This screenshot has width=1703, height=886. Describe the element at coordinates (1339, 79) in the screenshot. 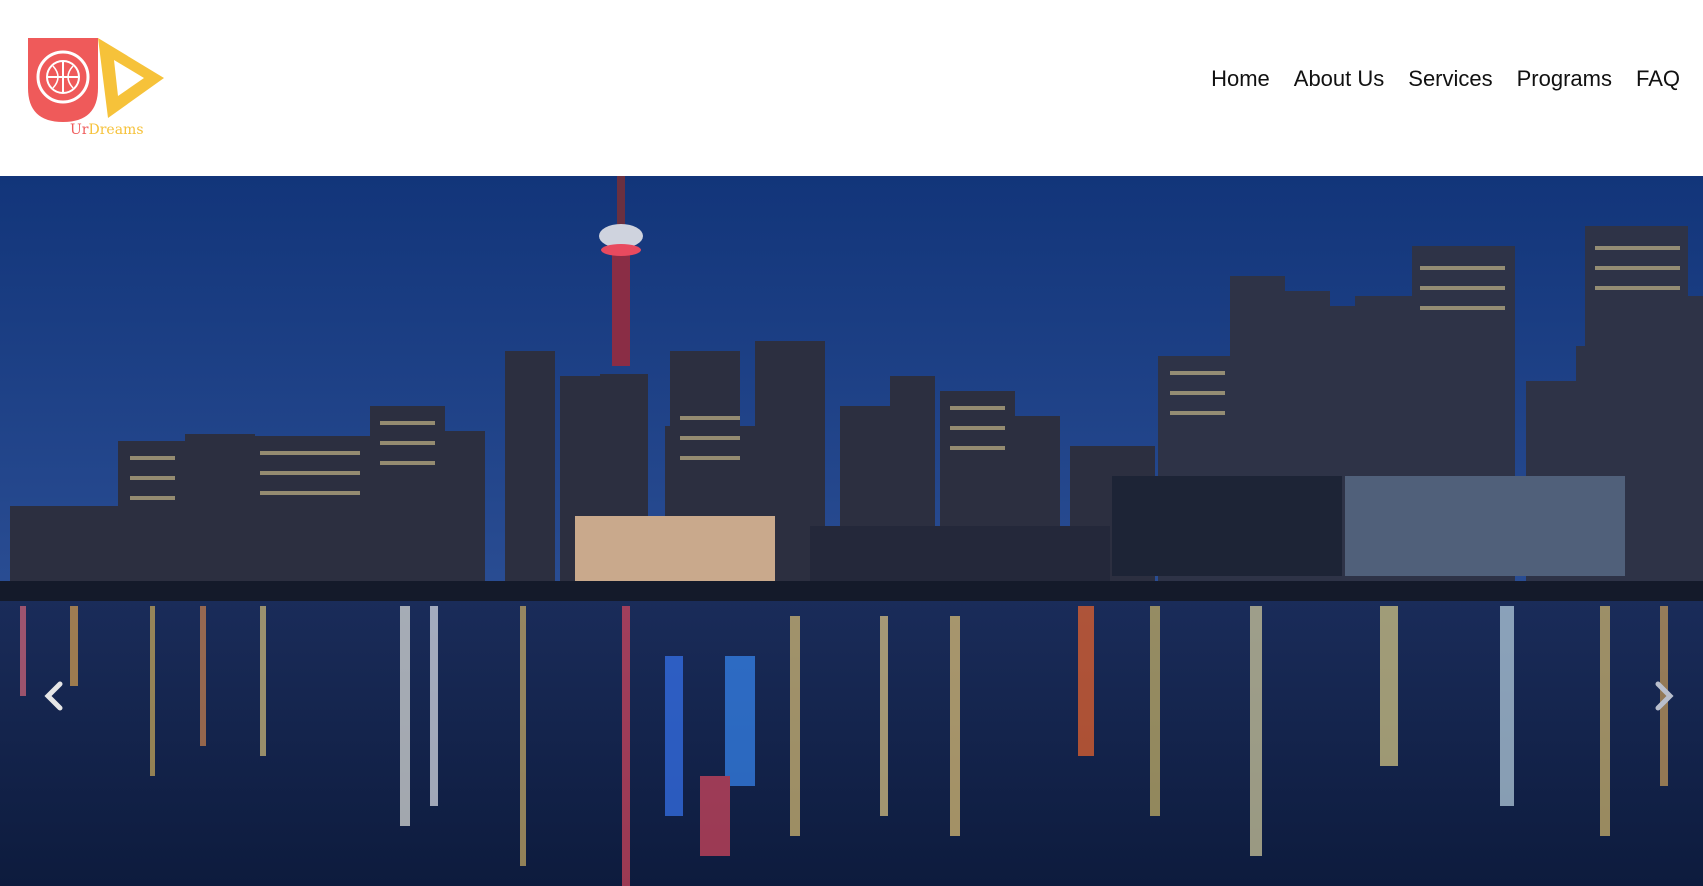

I see `nav-about-us: About Us` at that location.